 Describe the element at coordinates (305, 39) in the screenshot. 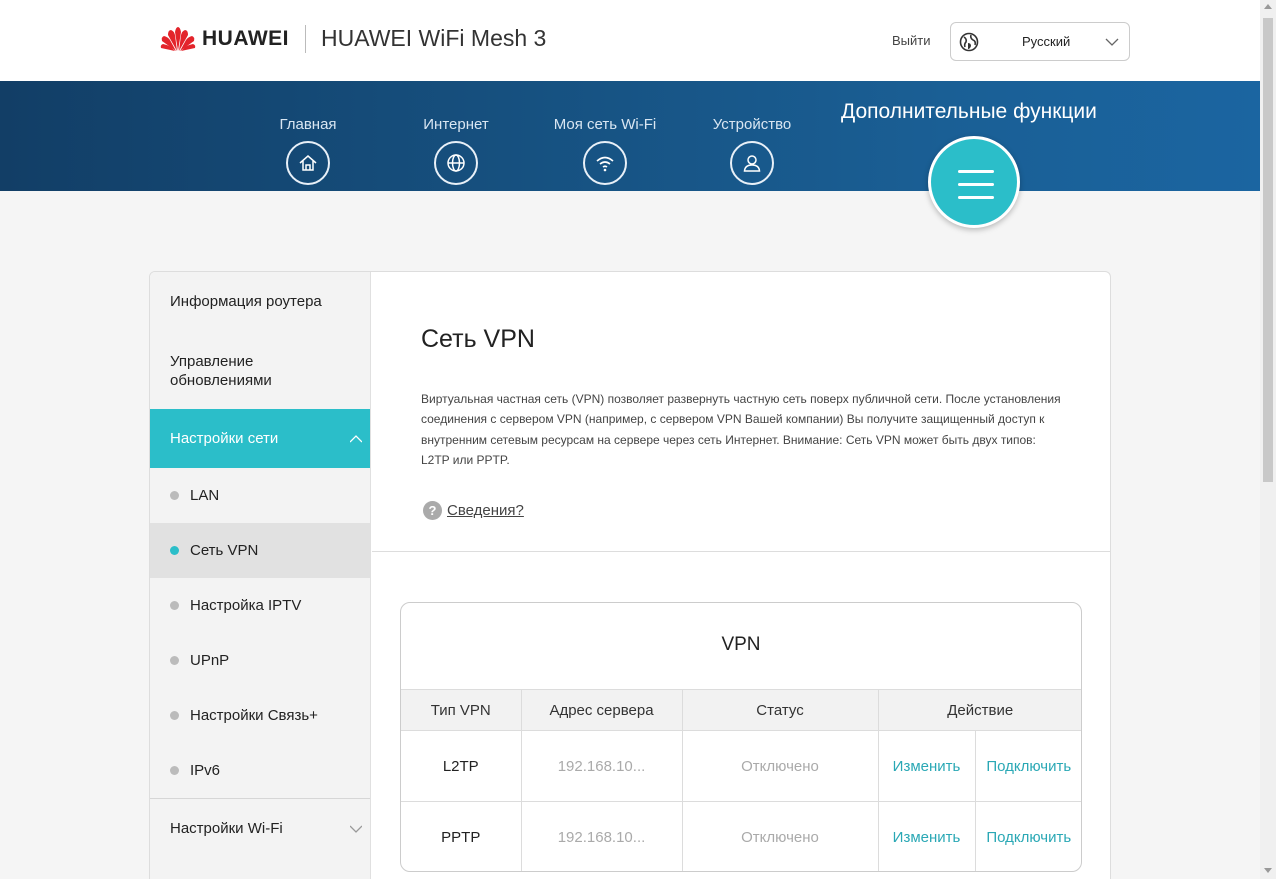

I see `logo-divider` at that location.